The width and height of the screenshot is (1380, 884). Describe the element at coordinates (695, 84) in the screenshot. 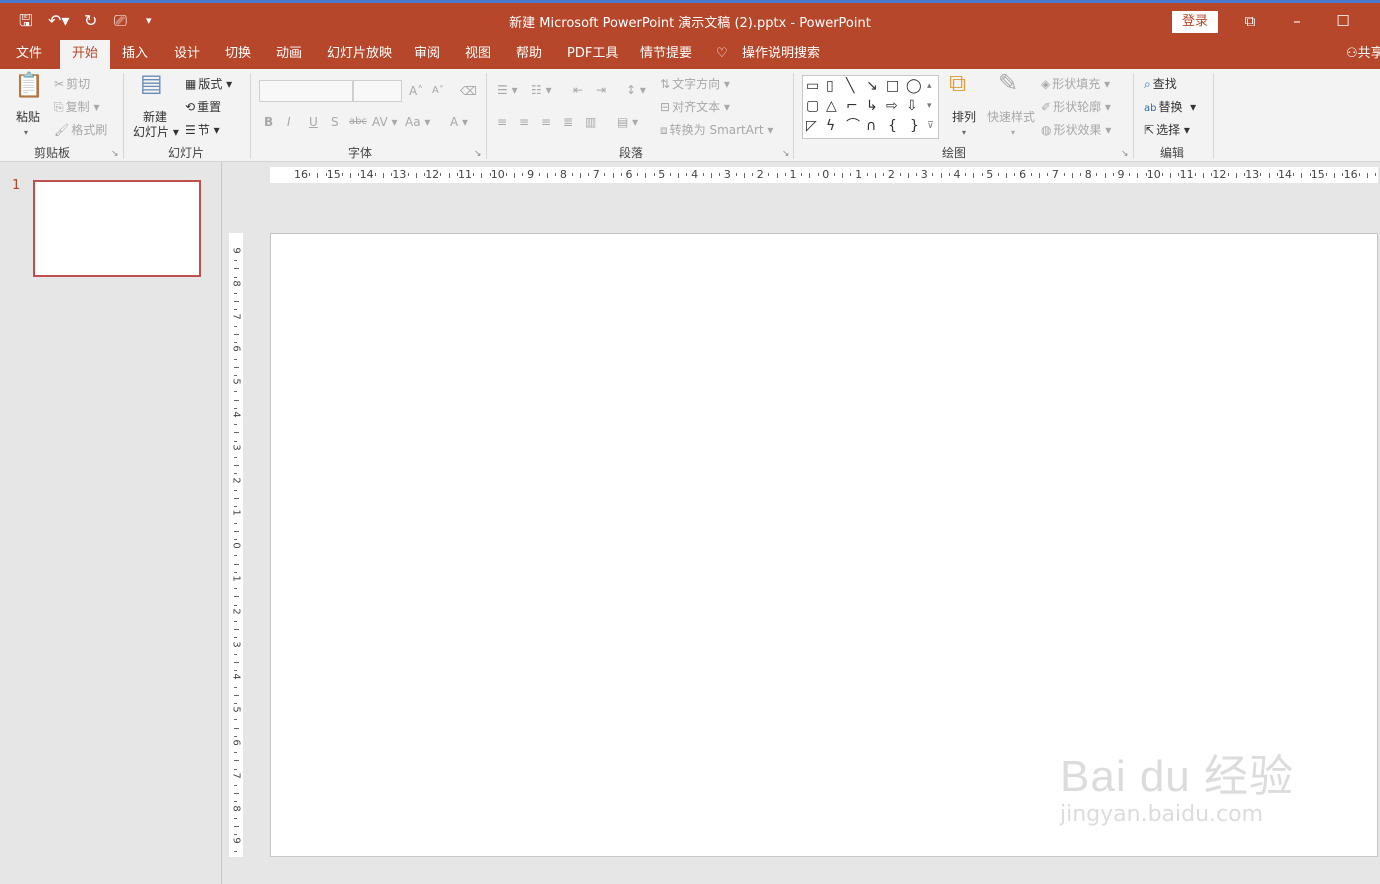

I see `text-direction-button: ⇅ 文字方向 ▾` at that location.